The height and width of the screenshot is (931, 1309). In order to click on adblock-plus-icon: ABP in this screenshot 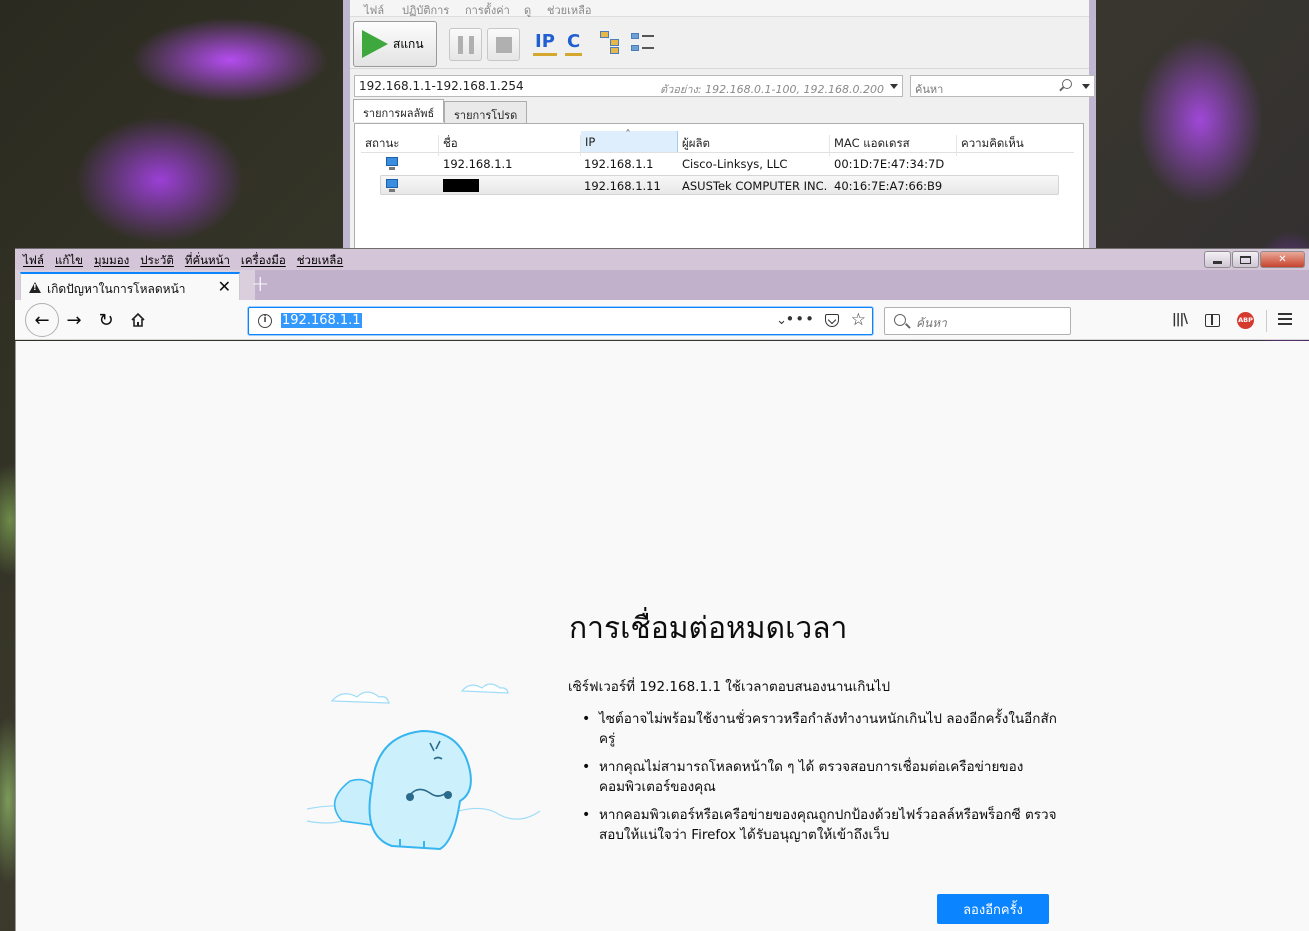, I will do `click(1245, 320)`.